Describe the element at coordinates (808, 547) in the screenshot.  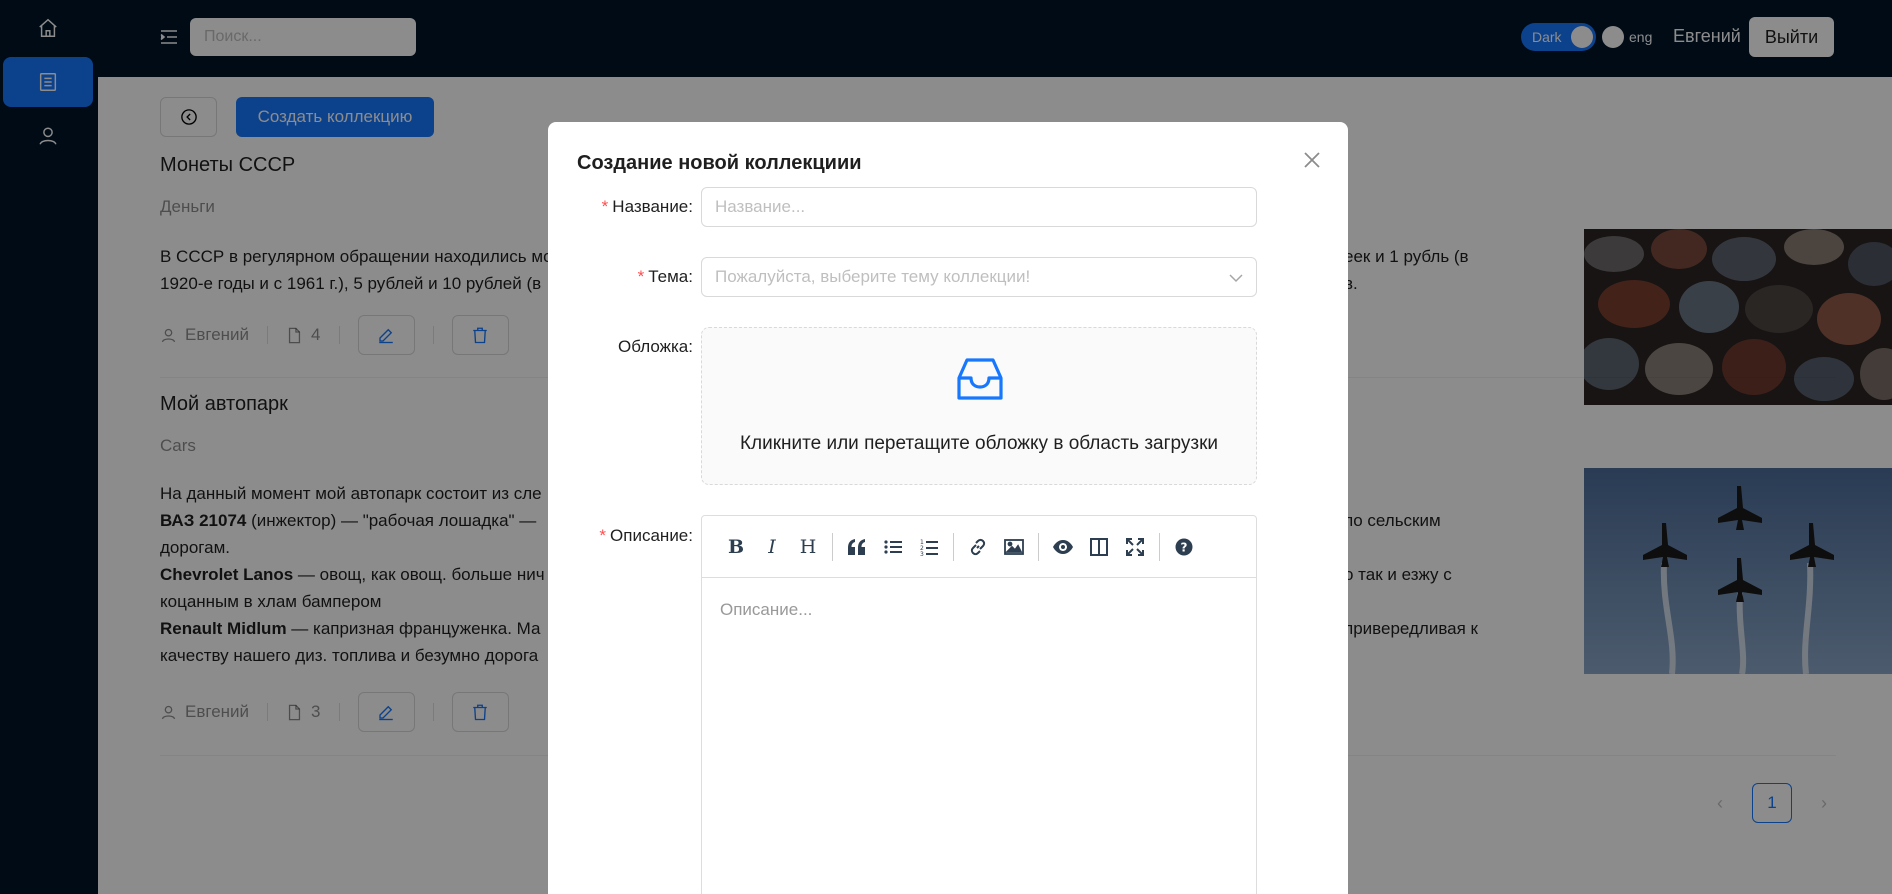
I see `heading-icon: H` at that location.